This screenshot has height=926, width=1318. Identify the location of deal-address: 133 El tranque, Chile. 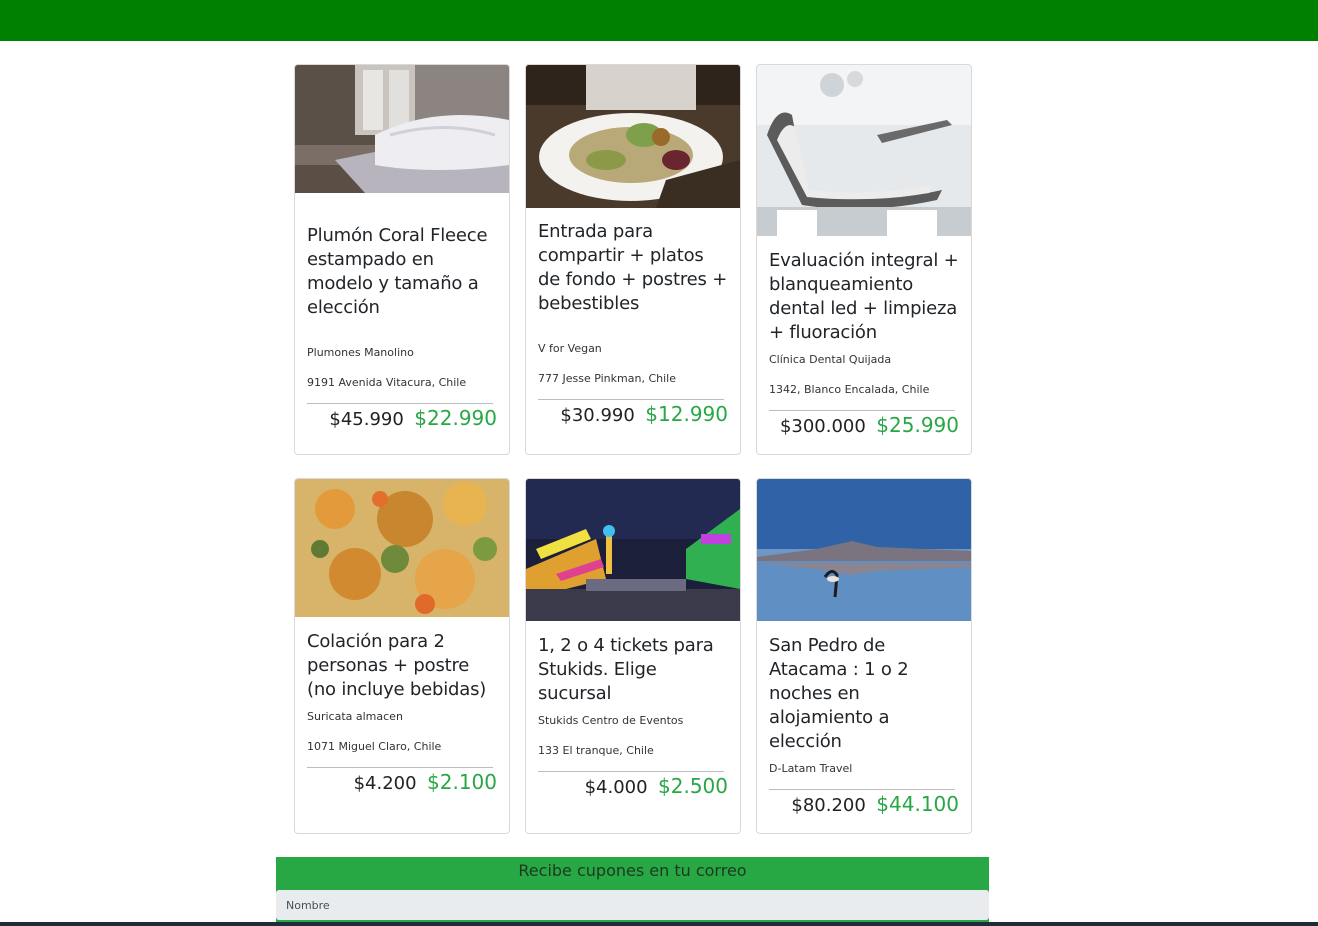
(596, 750).